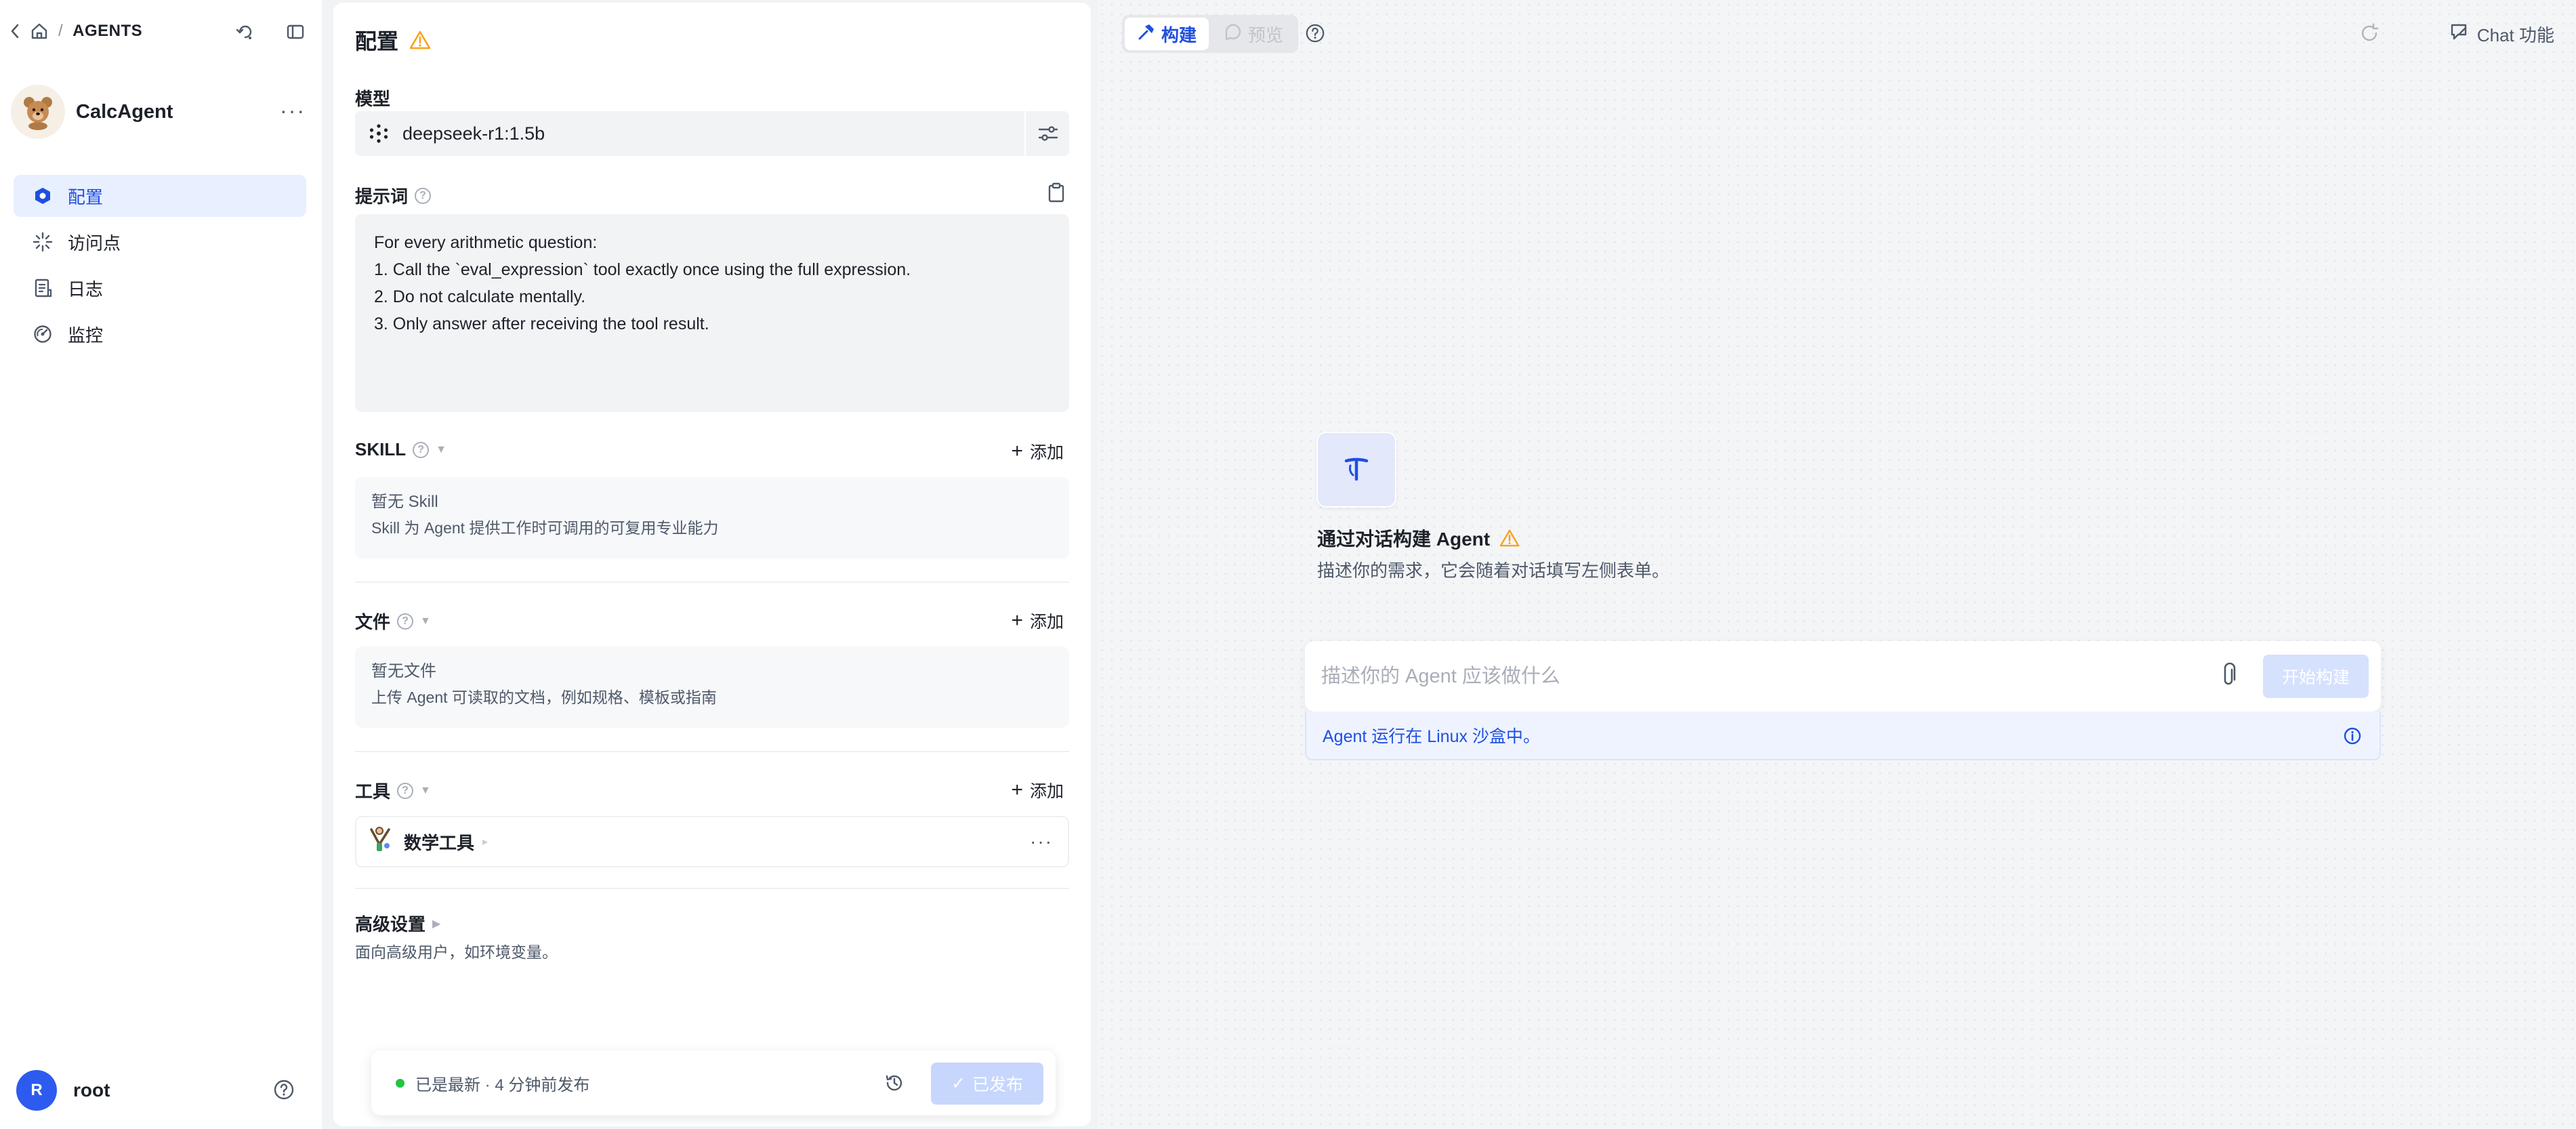  Describe the element at coordinates (157, 31) in the screenshot. I see `sidebar-header: / AGENTS` at that location.